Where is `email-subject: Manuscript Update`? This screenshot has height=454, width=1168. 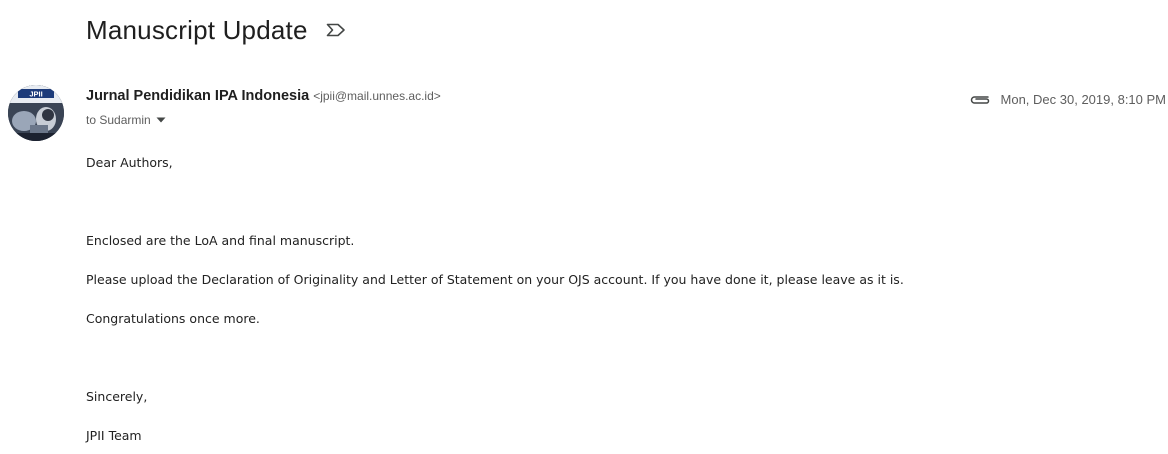 email-subject: Manuscript Update is located at coordinates (197, 30).